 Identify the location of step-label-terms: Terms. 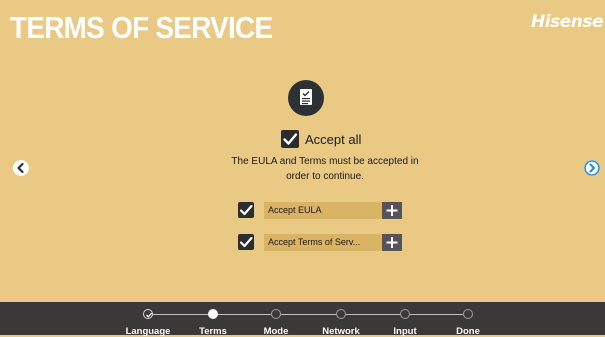
(213, 331).